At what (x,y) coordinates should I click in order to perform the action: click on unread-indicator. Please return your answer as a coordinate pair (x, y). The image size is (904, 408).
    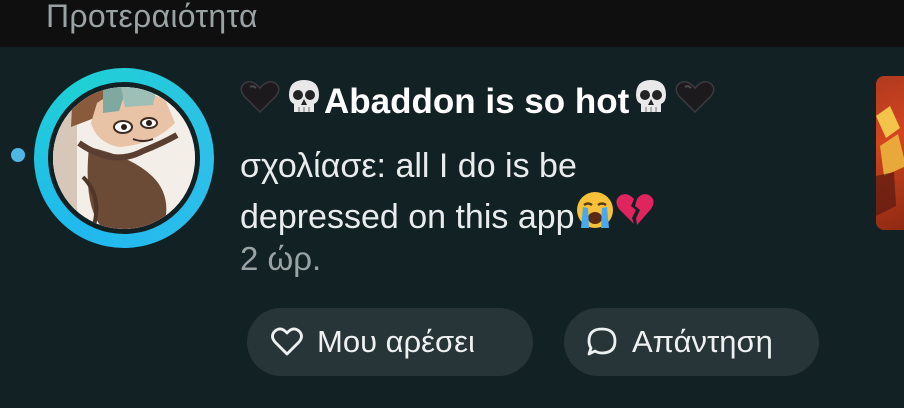
    Looking at the image, I should click on (18, 155).